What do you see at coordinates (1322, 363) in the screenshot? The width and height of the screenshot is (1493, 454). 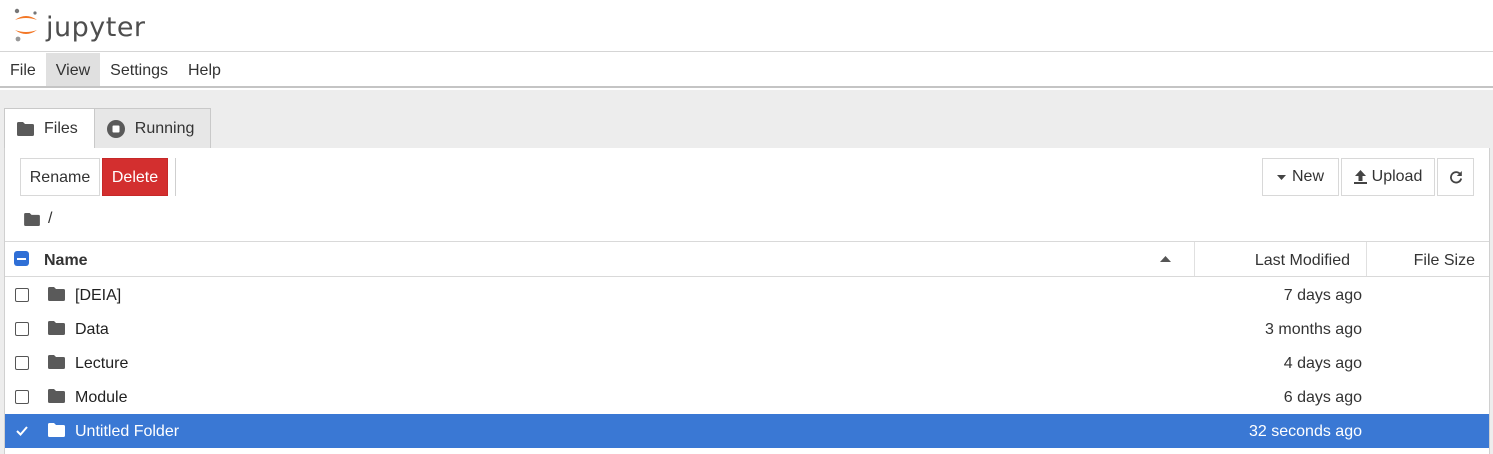 I see `file-modified: 4 days ago` at bounding box center [1322, 363].